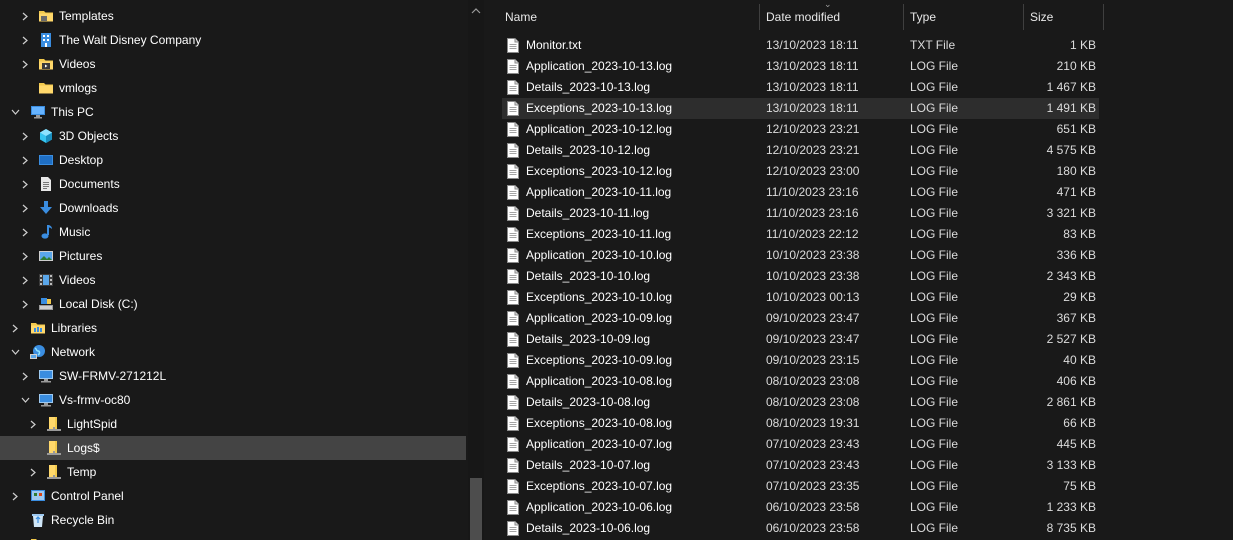 This screenshot has height=540, width=1233. What do you see at coordinates (233, 328) in the screenshot?
I see `nav-item-libraries: Libraries` at bounding box center [233, 328].